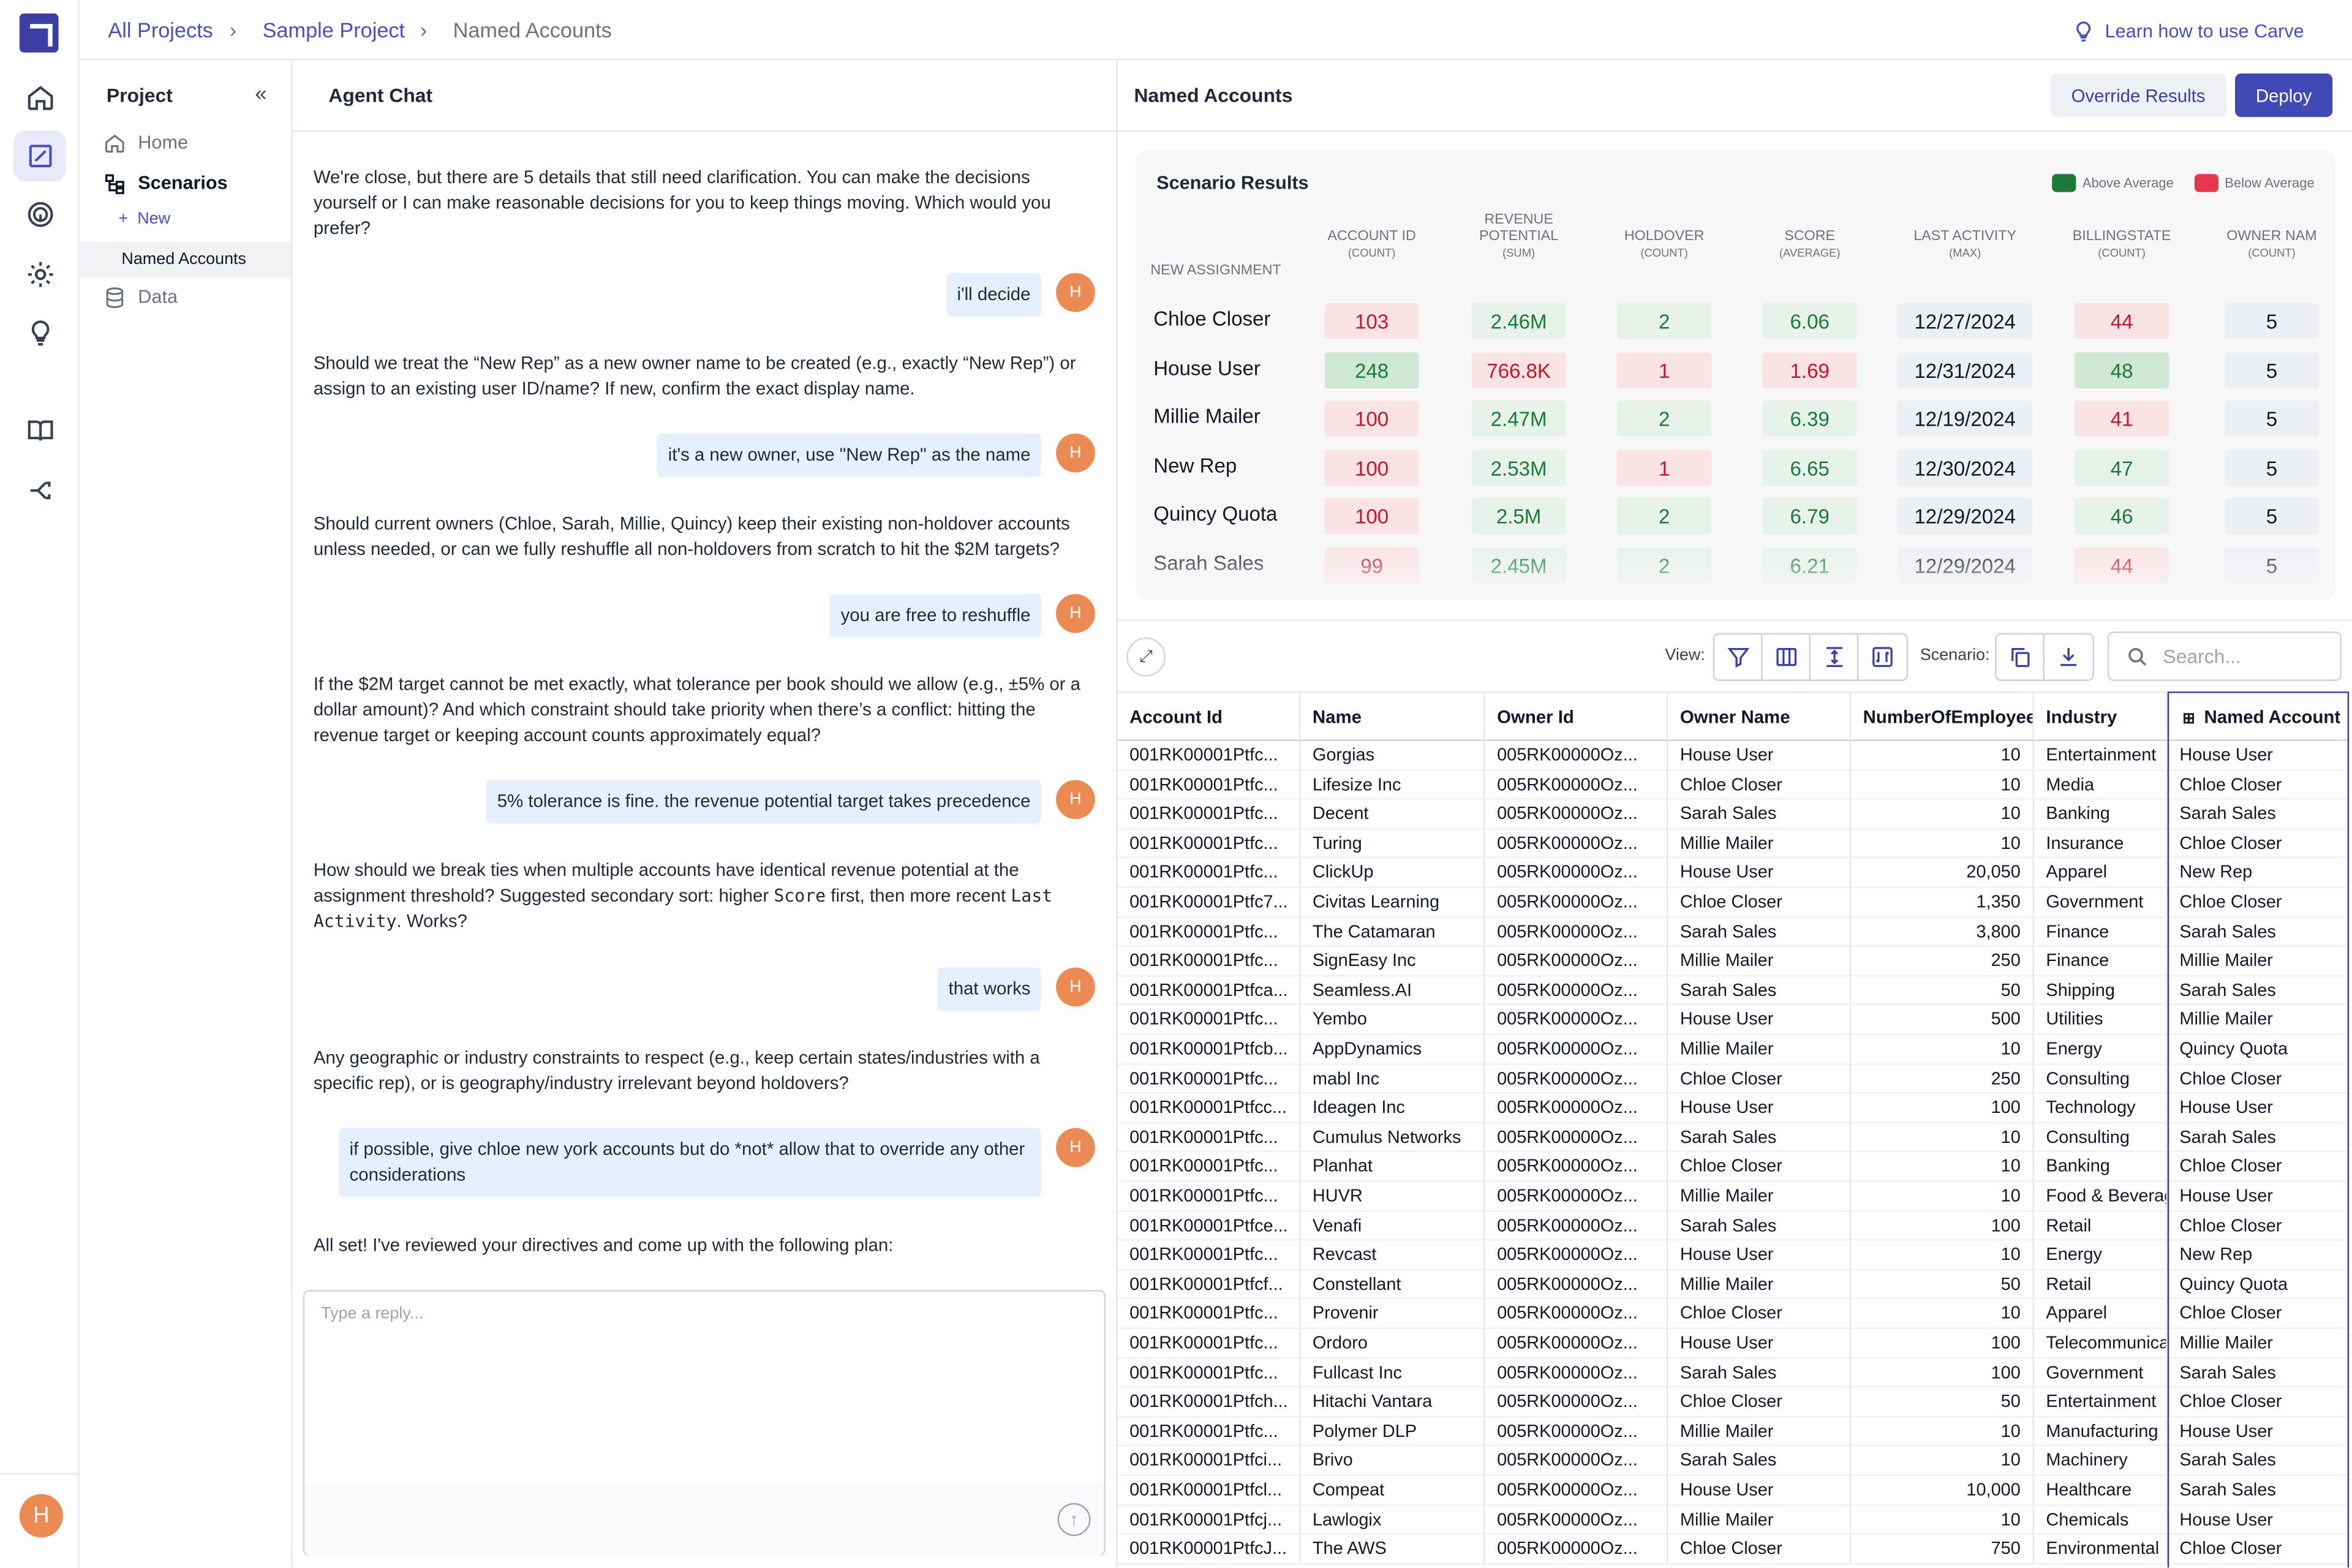 This screenshot has height=1568, width=2352. I want to click on agent-text: first, then more recent, so click(919, 896).